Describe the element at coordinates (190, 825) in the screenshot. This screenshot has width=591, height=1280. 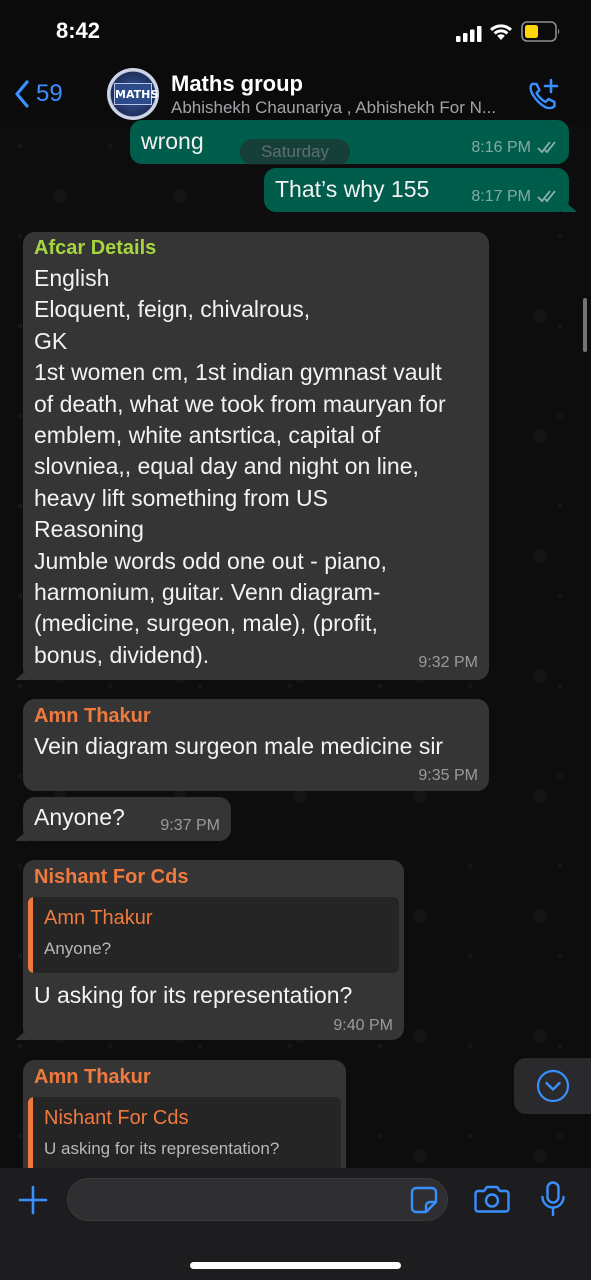
I see `message-time: 9:37 PM` at that location.